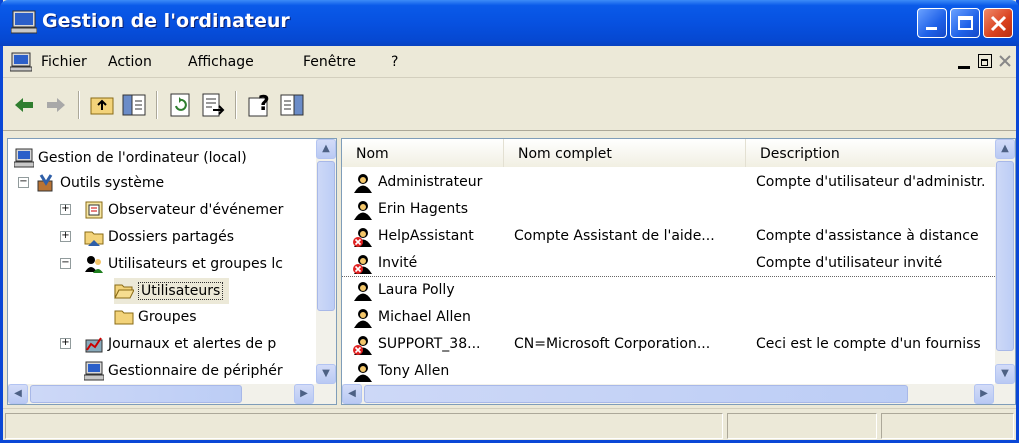 This screenshot has height=443, width=1019. Describe the element at coordinates (329, 62) in the screenshot. I see `menu-fenetre: Fenêtre` at that location.